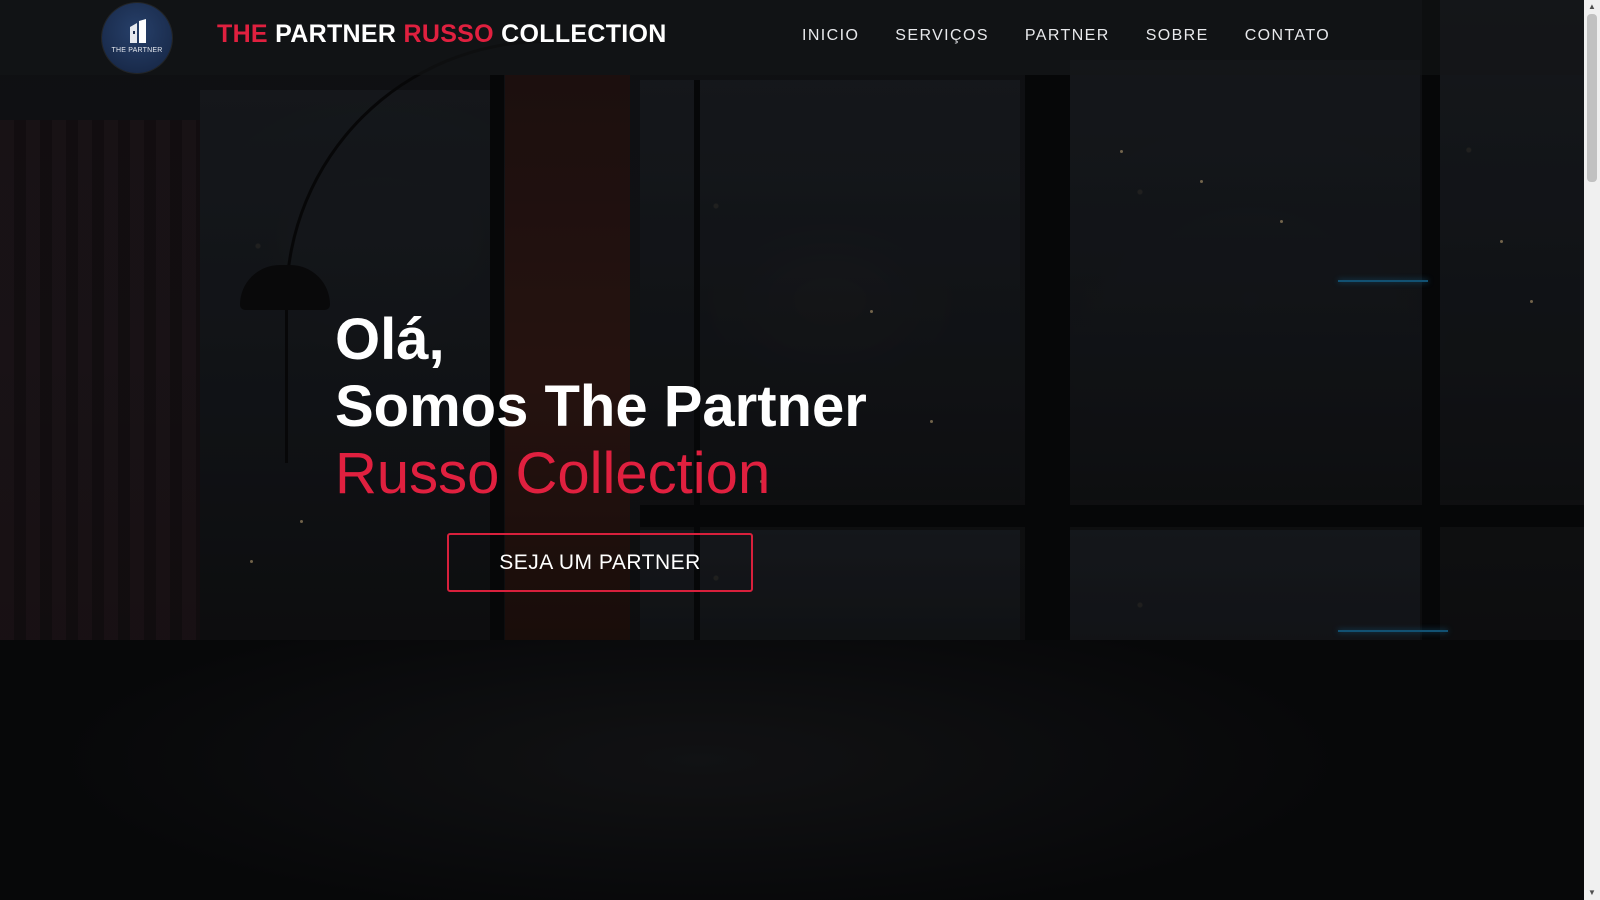 The image size is (1600, 900). Describe the element at coordinates (1067, 36) in the screenshot. I see `nav-link-partner: PARTNER` at that location.